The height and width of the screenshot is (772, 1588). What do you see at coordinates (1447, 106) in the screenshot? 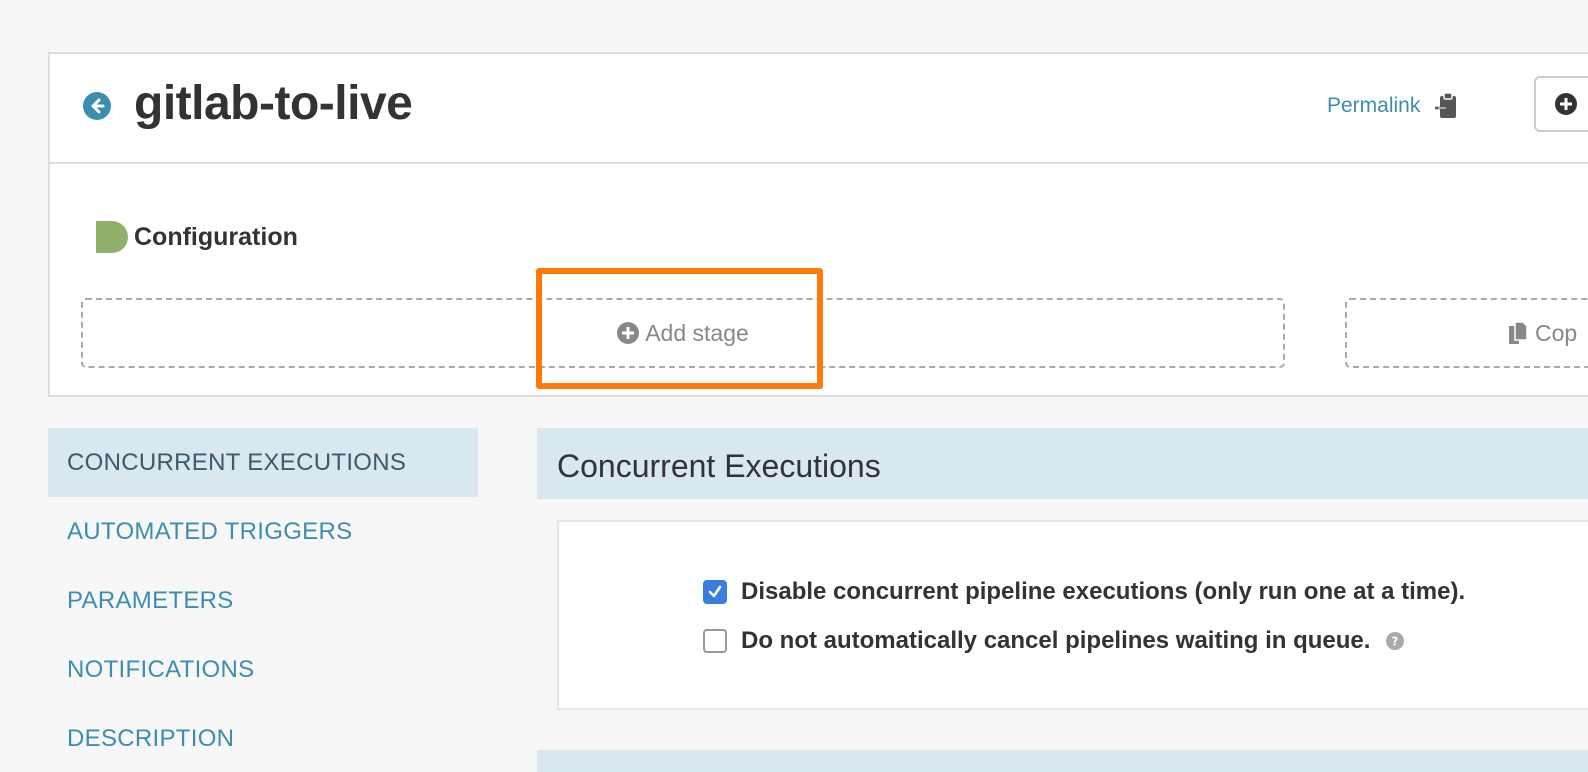
I see `clipboard-icon` at bounding box center [1447, 106].